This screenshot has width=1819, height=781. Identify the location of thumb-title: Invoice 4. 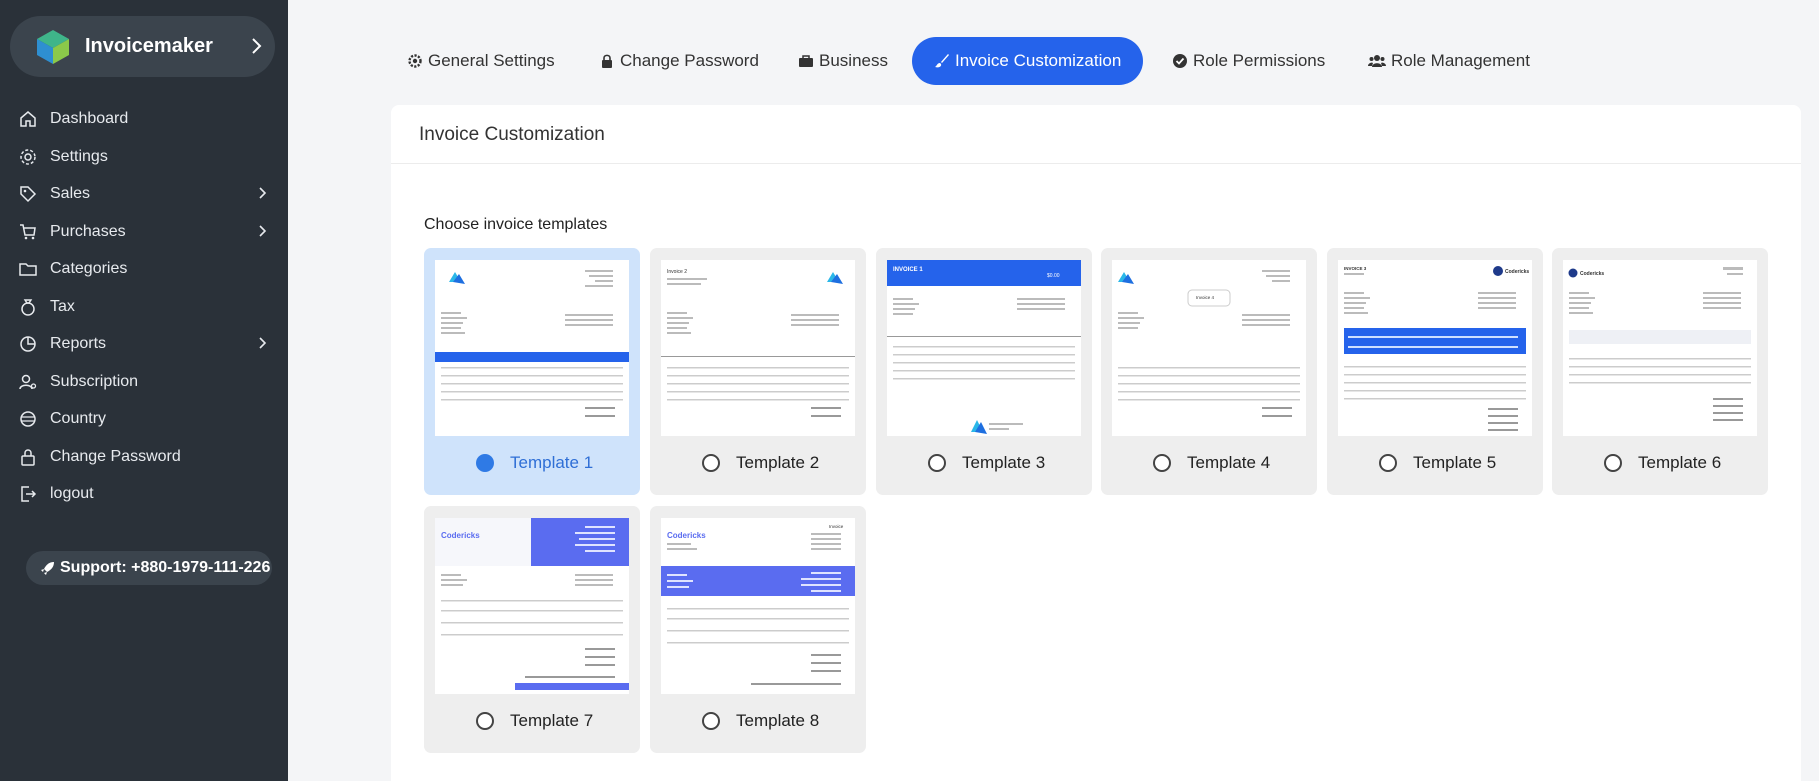
(1205, 297).